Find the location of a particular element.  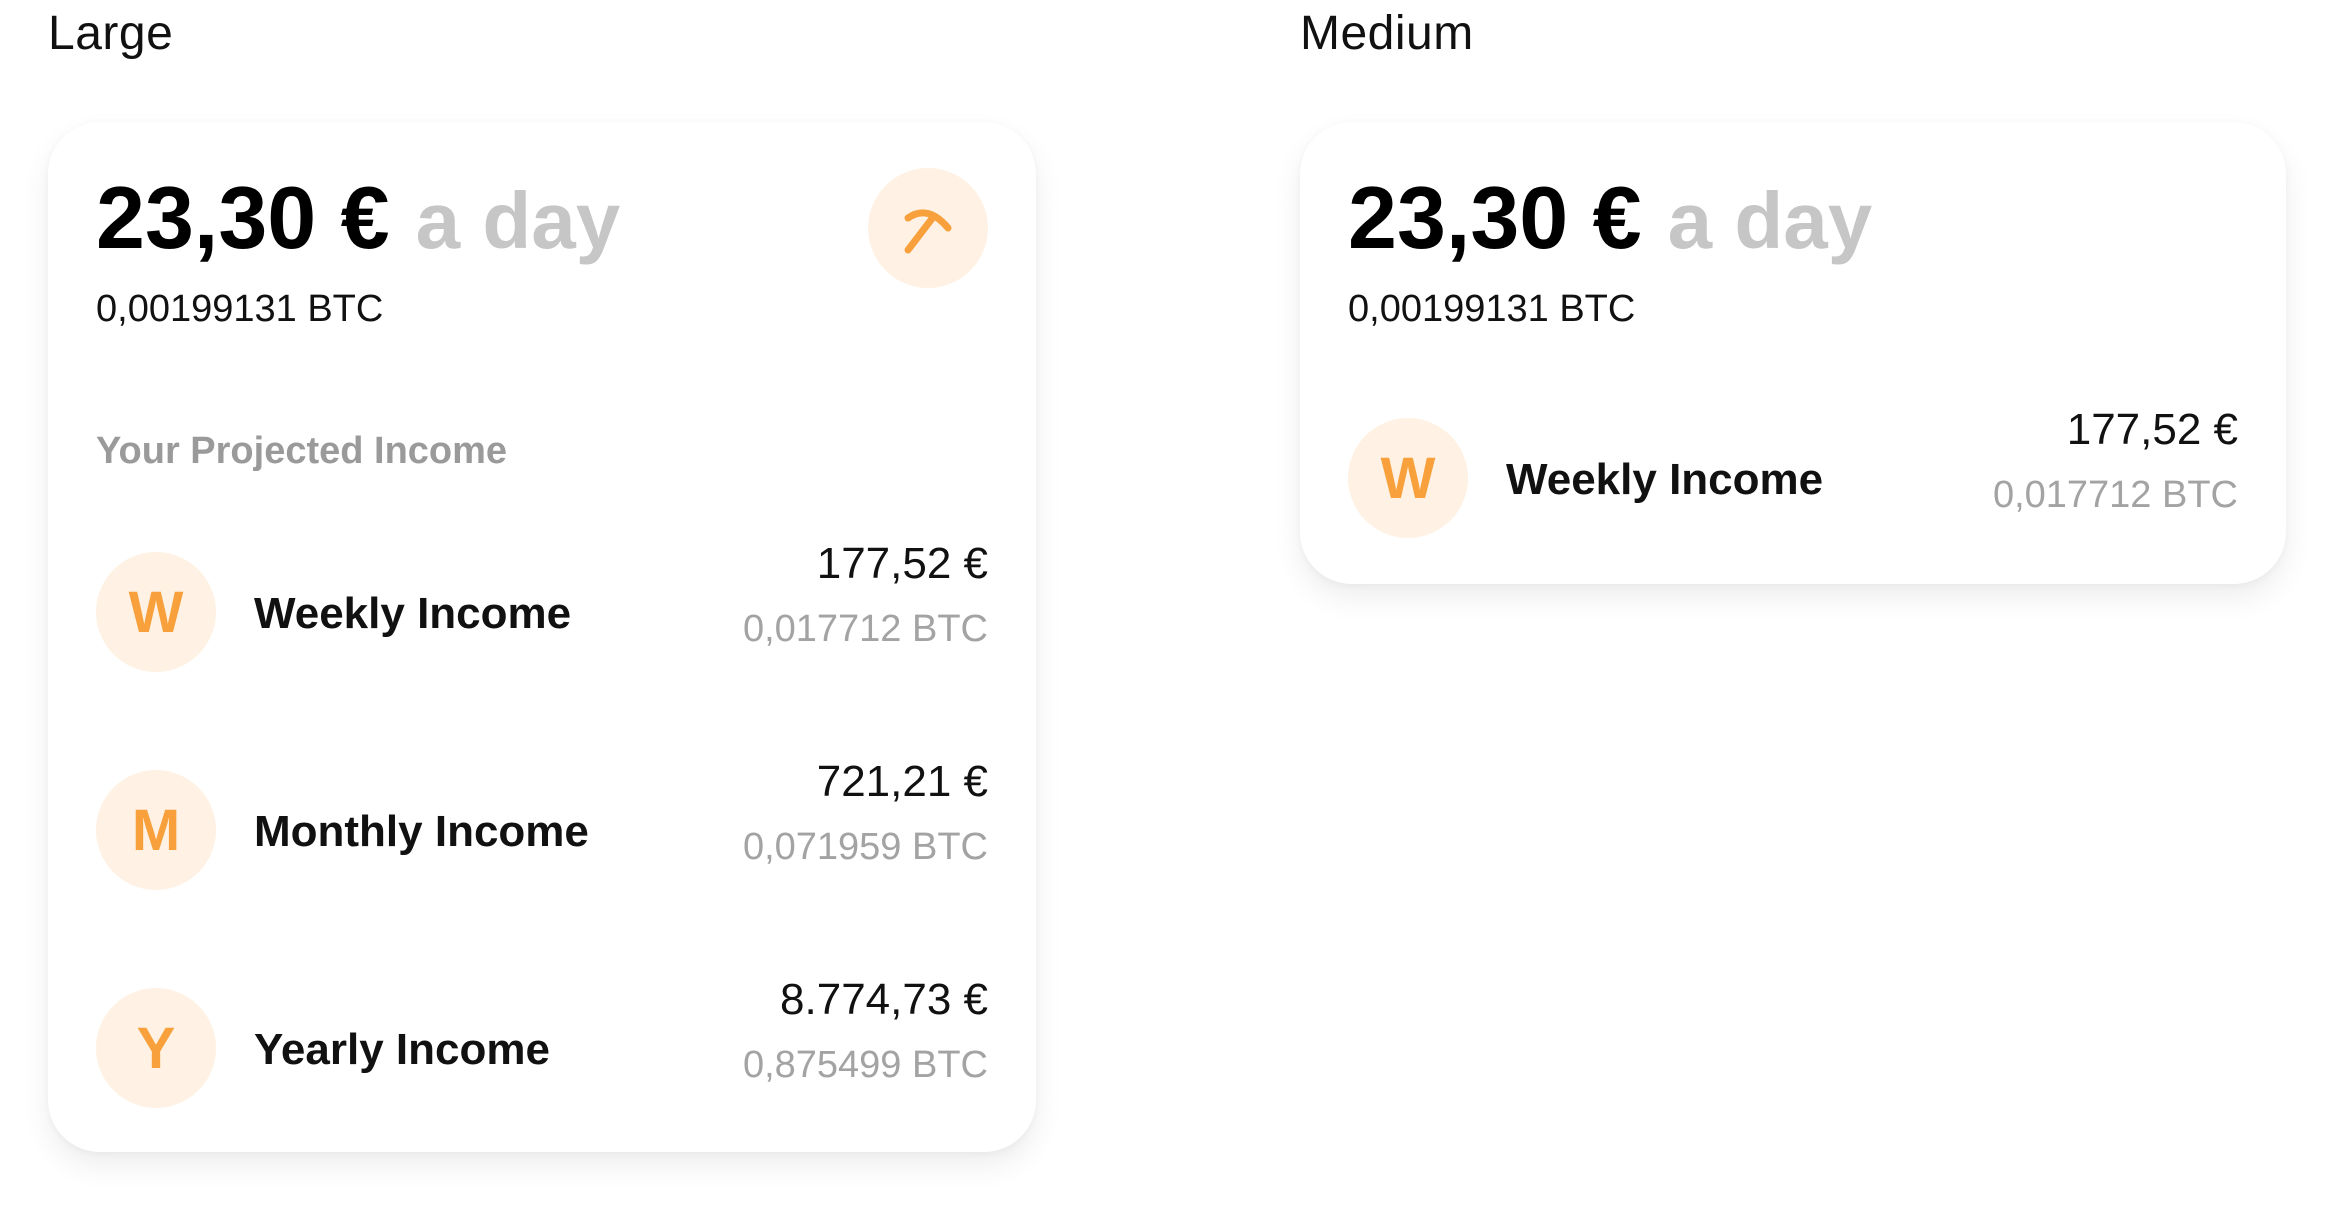

daily-amount: 23,30 € is located at coordinates (243, 217).